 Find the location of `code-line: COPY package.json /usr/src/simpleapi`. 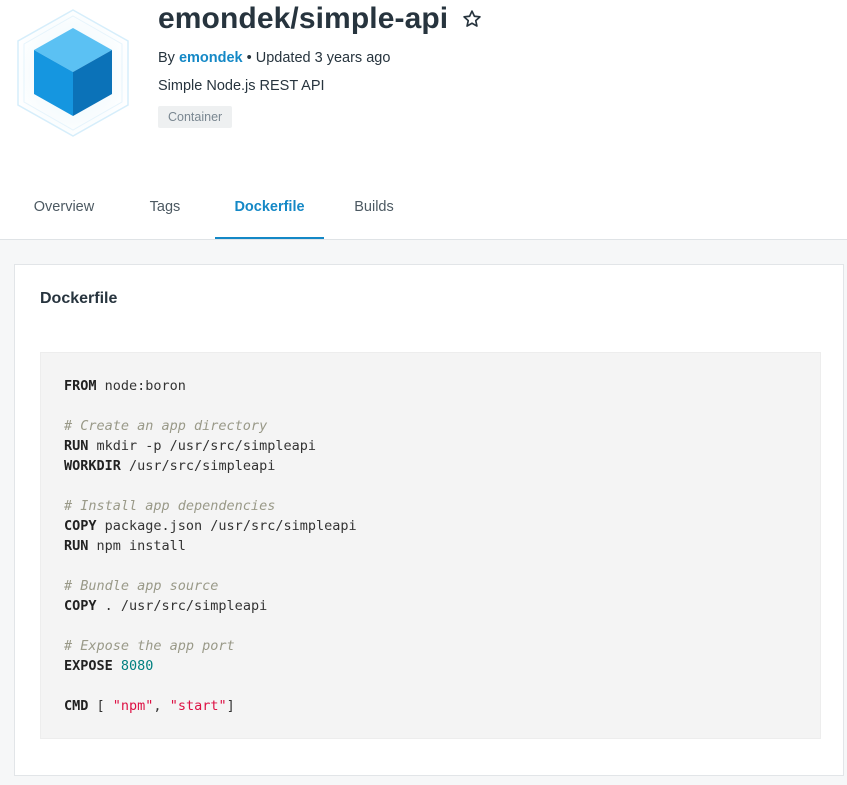

code-line: COPY package.json /usr/src/simpleapi is located at coordinates (442, 526).